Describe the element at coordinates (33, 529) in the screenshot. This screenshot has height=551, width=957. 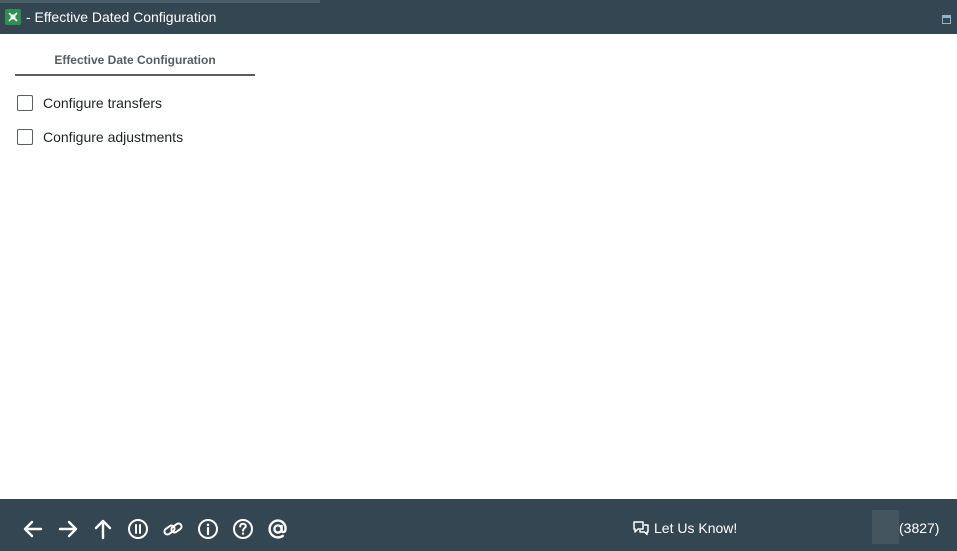
I see `back-arrow-icon` at that location.